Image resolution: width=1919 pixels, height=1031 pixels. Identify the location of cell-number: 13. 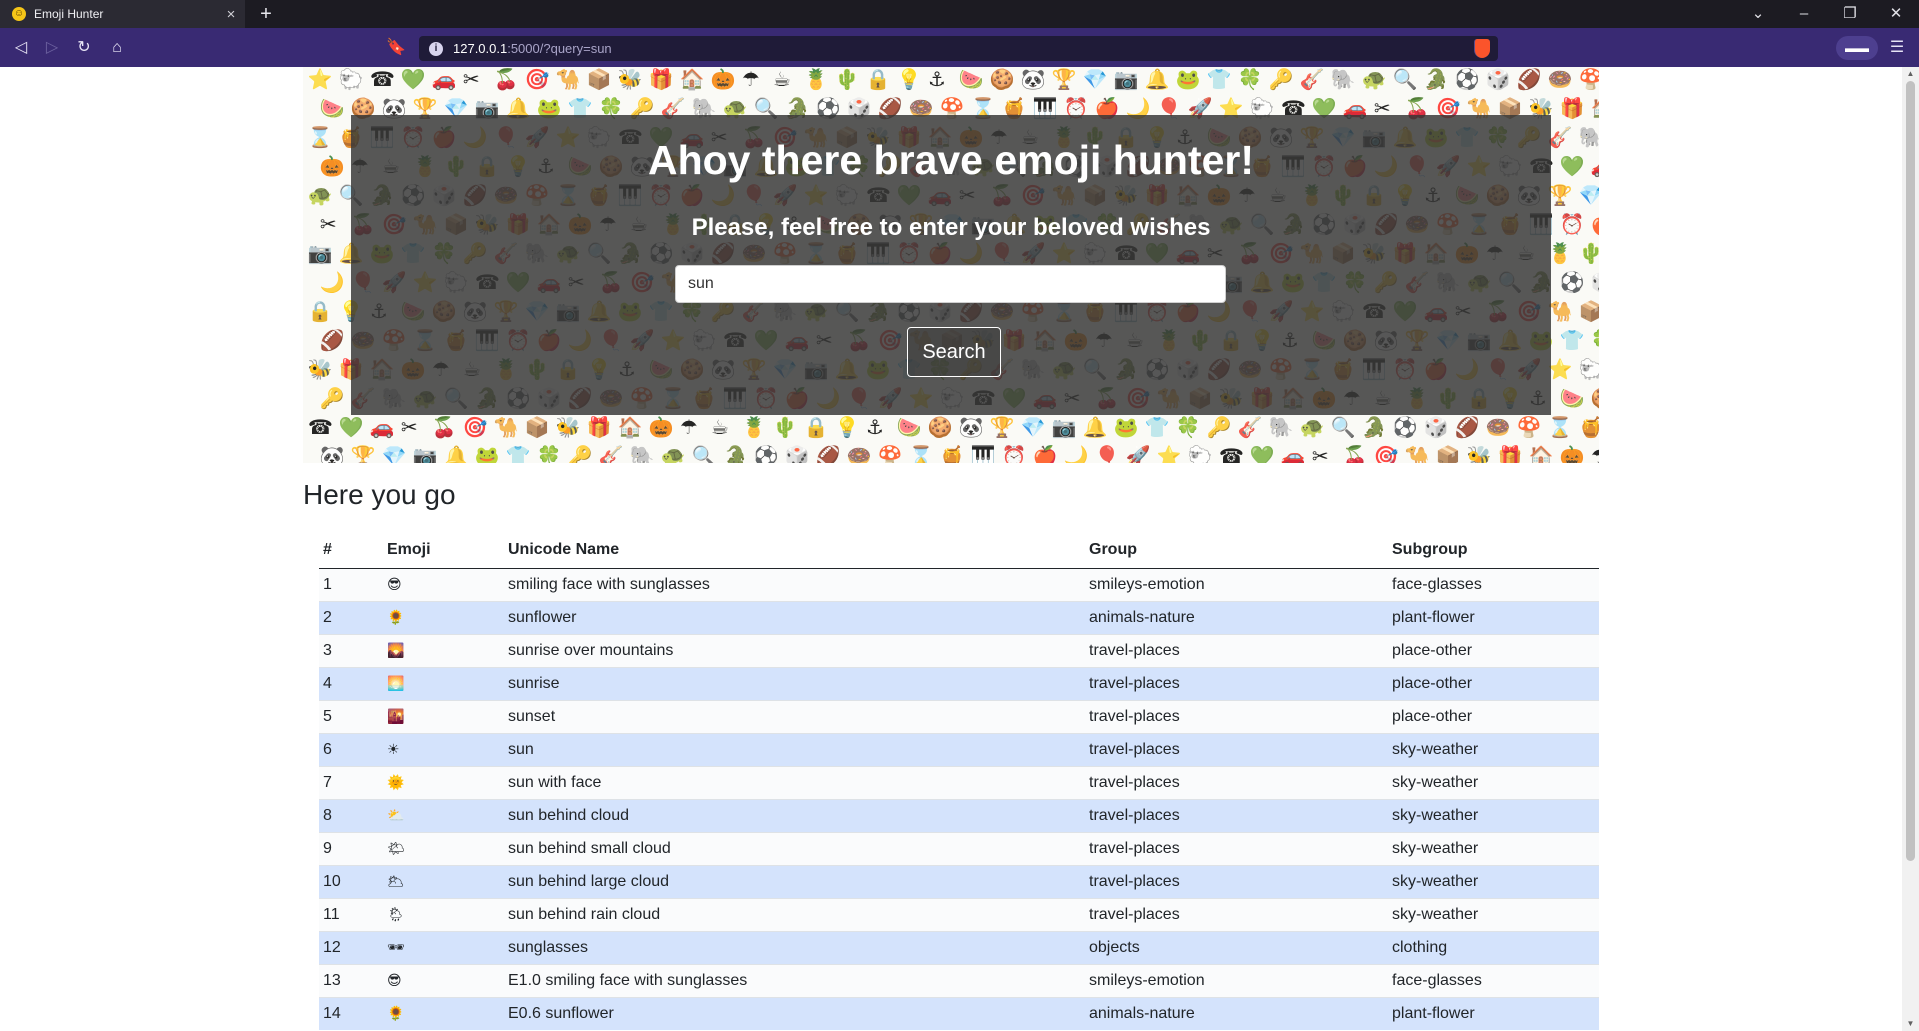
(351, 980).